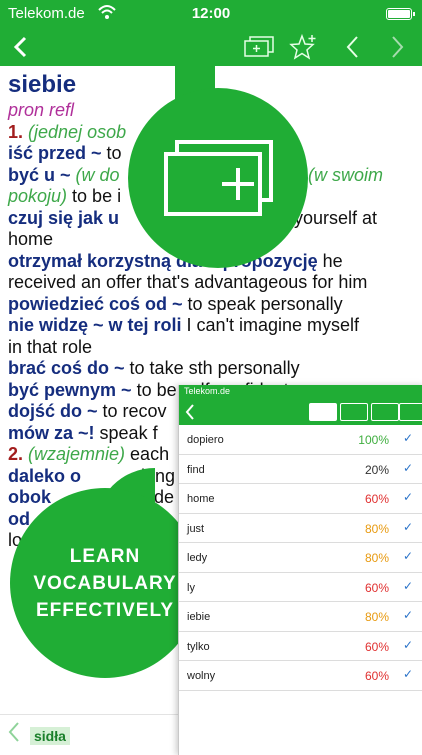 The width and height of the screenshot is (422, 755). Describe the element at coordinates (303, 47) in the screenshot. I see `star-plus-icon` at that location.